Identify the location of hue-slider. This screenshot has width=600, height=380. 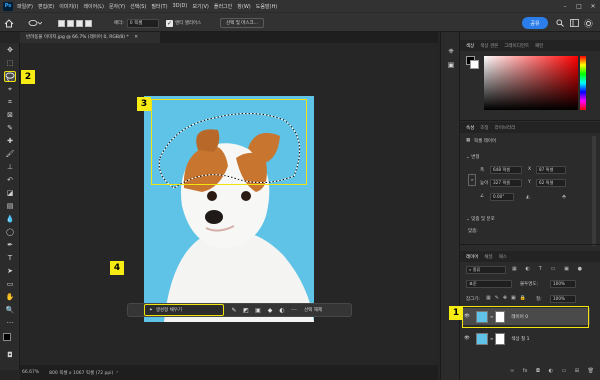
(583, 83).